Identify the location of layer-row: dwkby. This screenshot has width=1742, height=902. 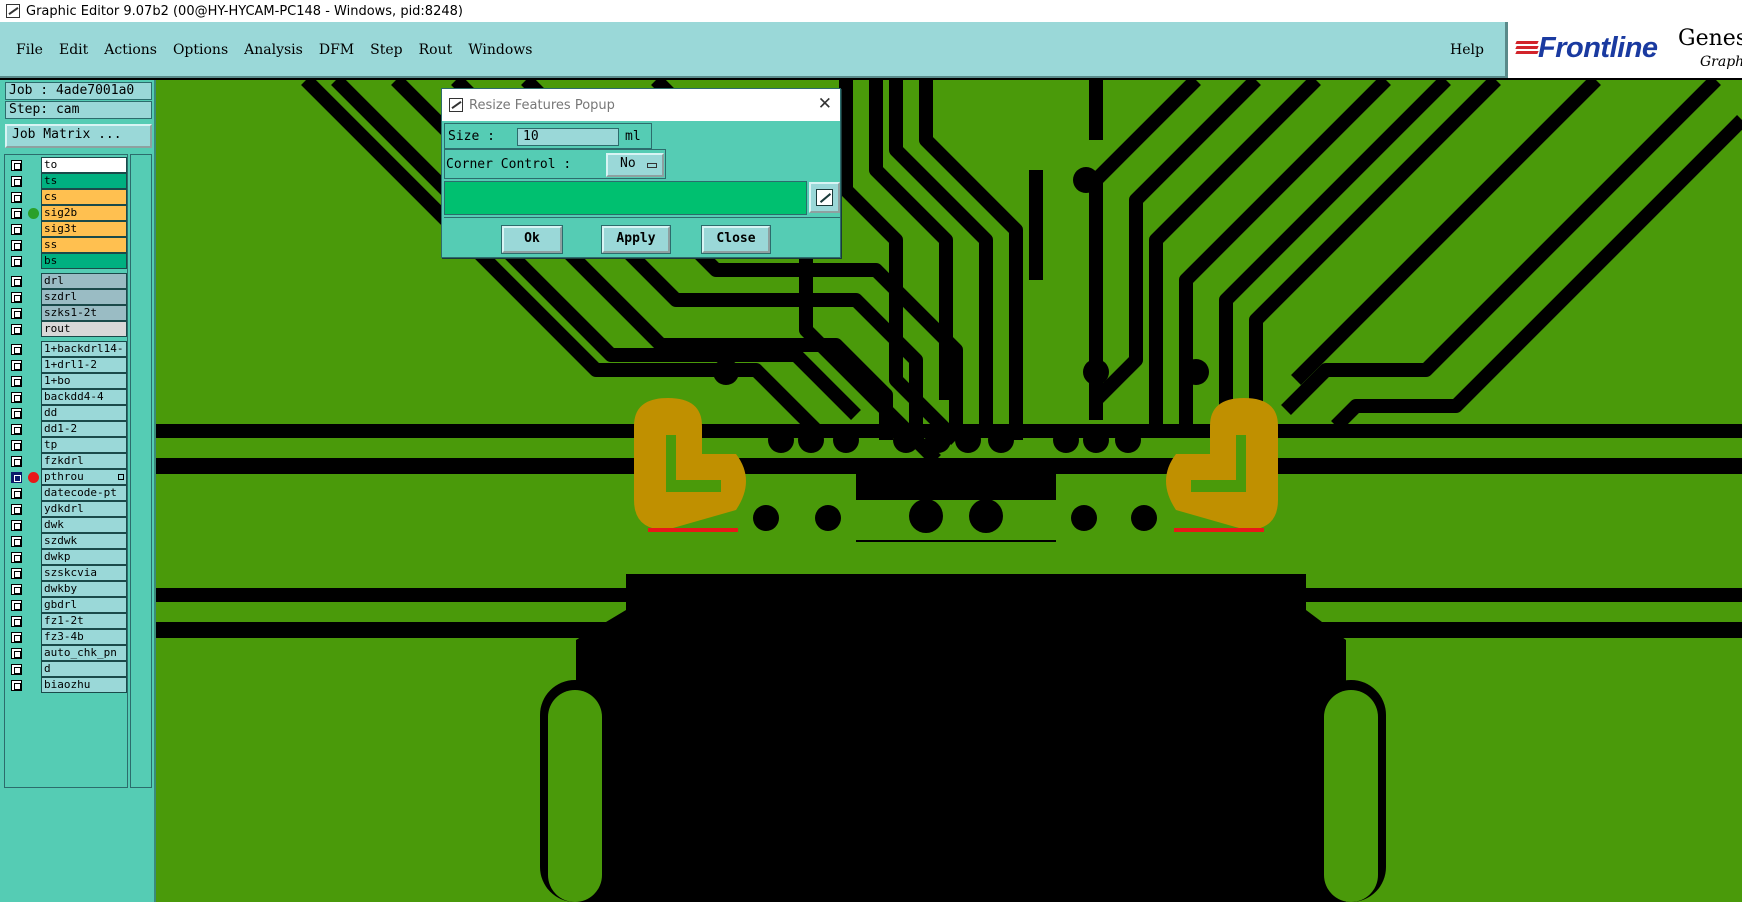
(66, 589).